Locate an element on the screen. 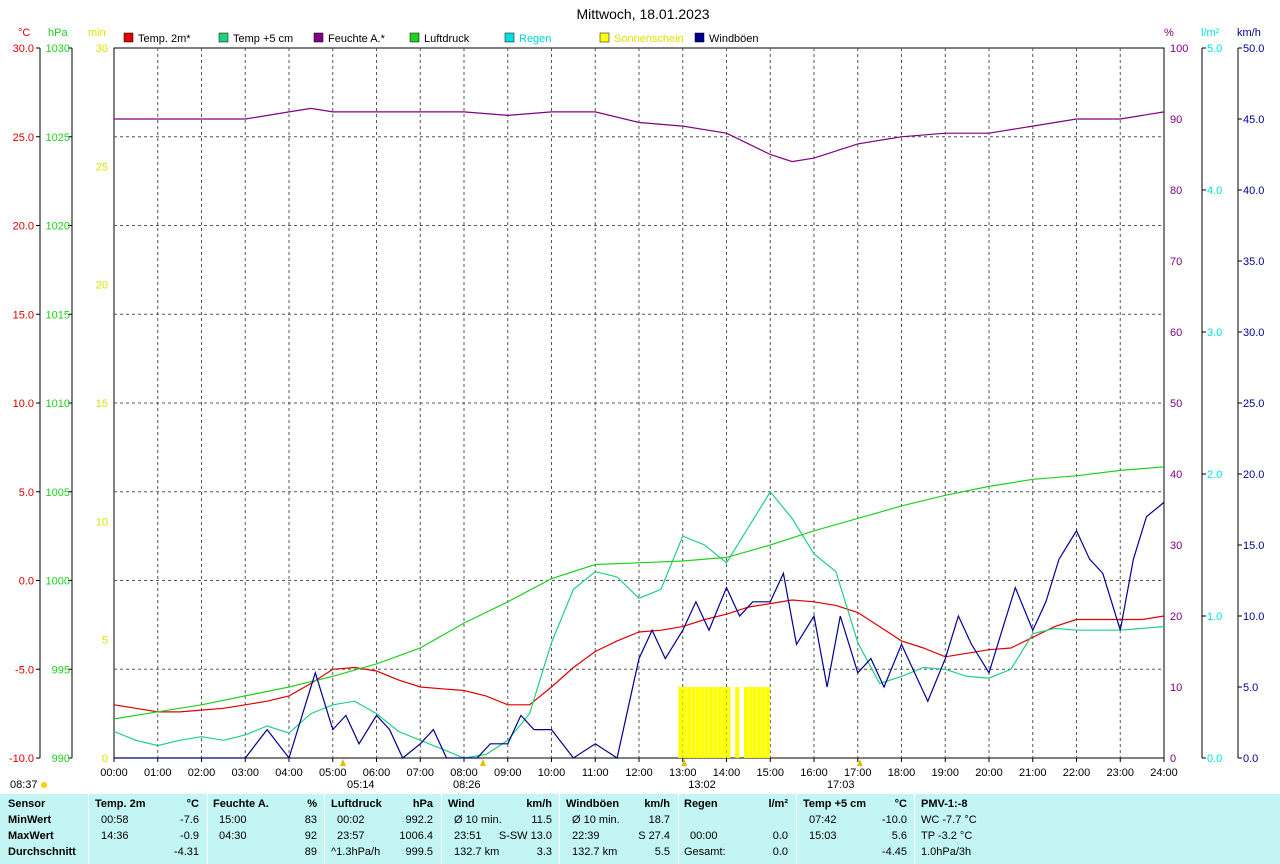 The image size is (1280, 864). wind-tick-label: 10.0 is located at coordinates (1253, 617).